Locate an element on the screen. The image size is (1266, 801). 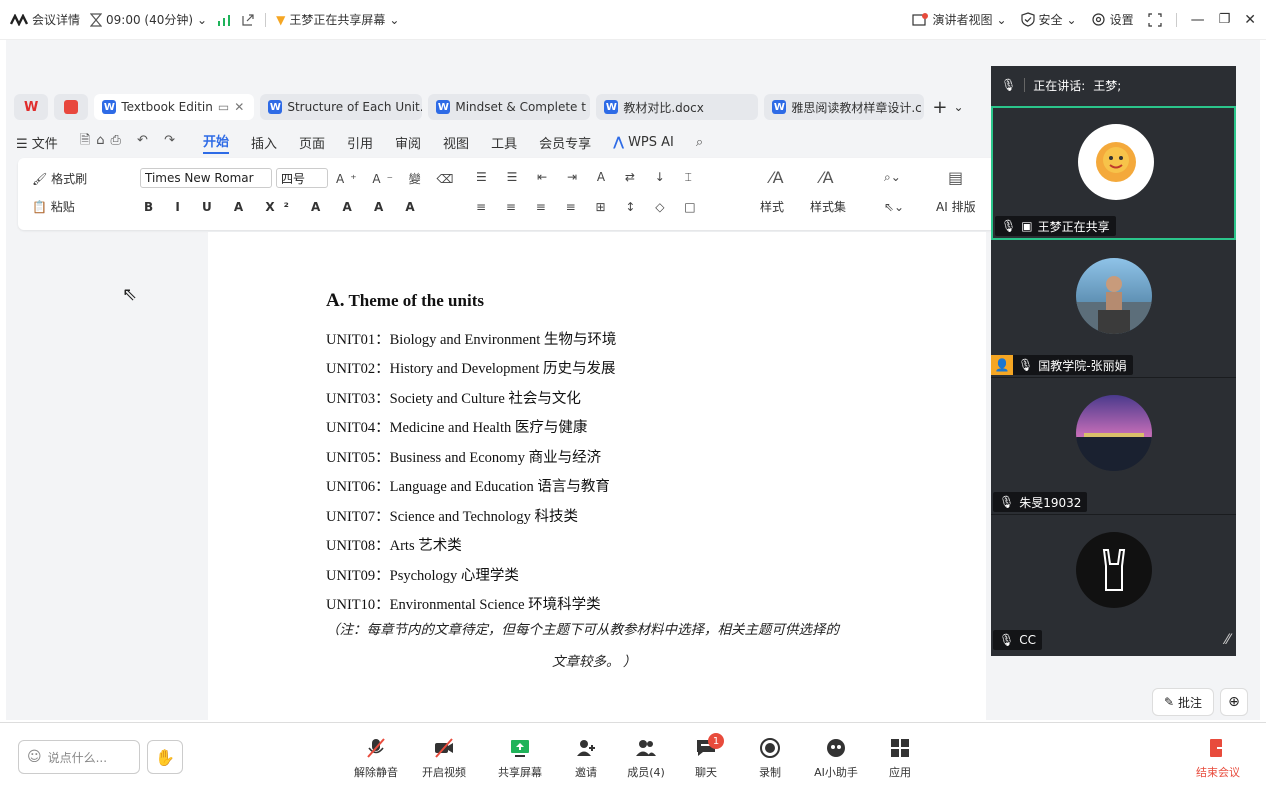
share-screen-button: 共享屏幕 is located at coordinates (520, 758).